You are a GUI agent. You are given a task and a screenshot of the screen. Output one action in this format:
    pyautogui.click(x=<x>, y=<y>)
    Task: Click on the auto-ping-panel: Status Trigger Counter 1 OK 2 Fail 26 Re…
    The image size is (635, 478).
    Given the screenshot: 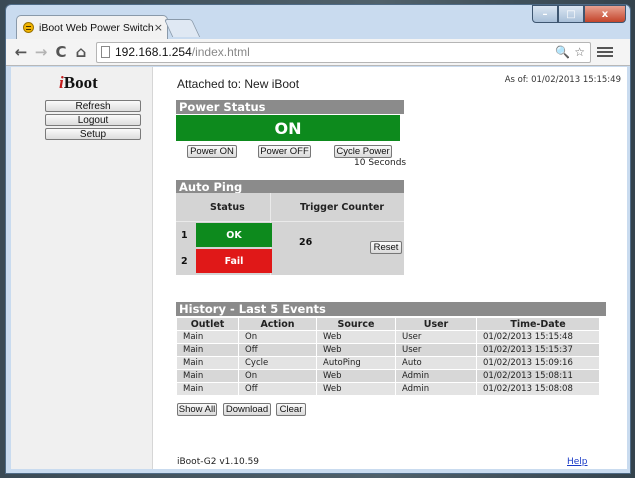 What is the action you would take?
    pyautogui.click(x=290, y=234)
    